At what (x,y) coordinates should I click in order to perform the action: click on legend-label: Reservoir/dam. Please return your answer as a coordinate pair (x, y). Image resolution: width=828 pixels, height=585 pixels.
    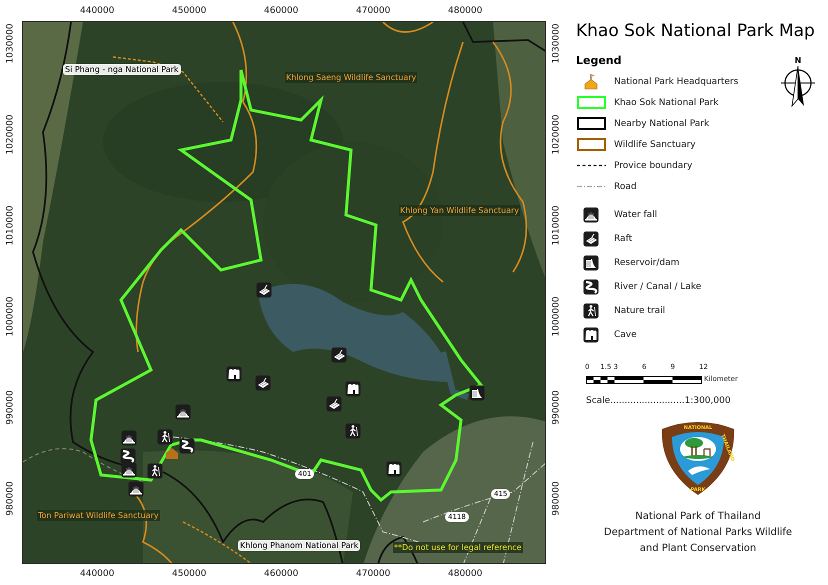
    Looking at the image, I should click on (647, 263).